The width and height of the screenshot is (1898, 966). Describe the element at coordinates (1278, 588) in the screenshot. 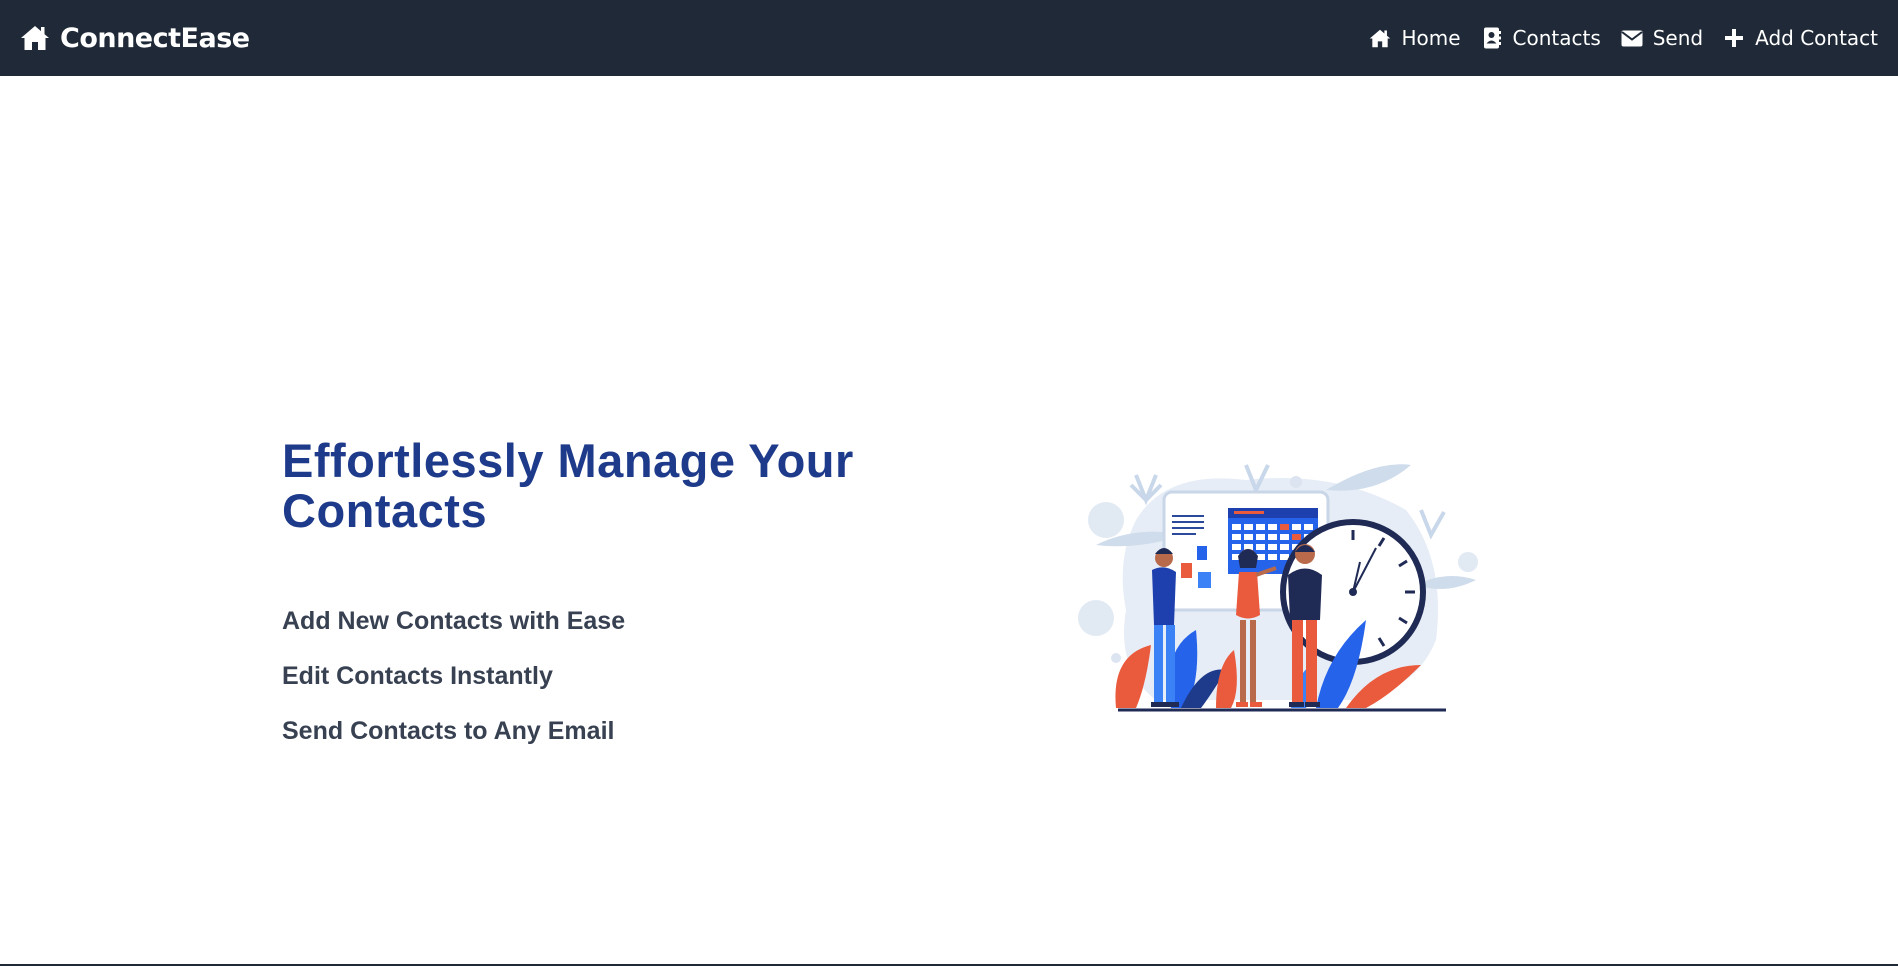

I see `hero-illustration` at that location.